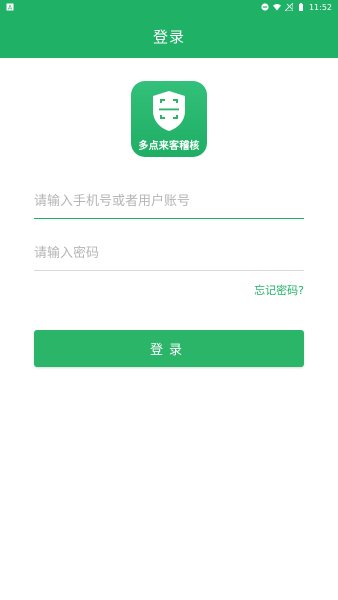 This screenshot has height=600, width=338. Describe the element at coordinates (288, 7) in the screenshot. I see `signal-icon` at that location.